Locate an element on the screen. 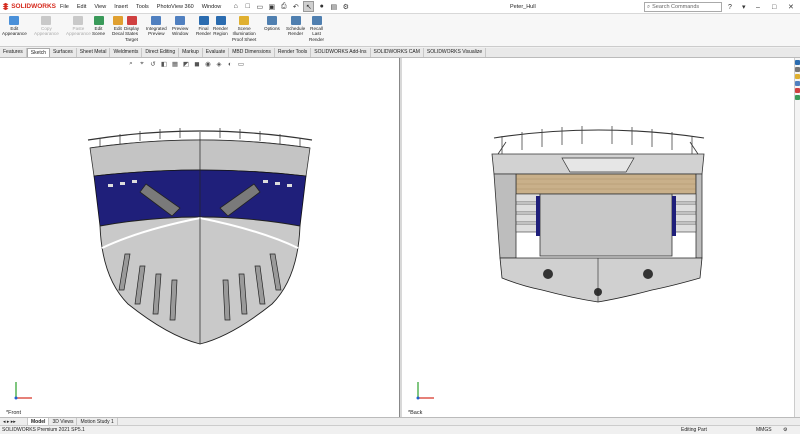 The width and height of the screenshot is (800, 434). close-icon: ✕ is located at coordinates (791, 7).